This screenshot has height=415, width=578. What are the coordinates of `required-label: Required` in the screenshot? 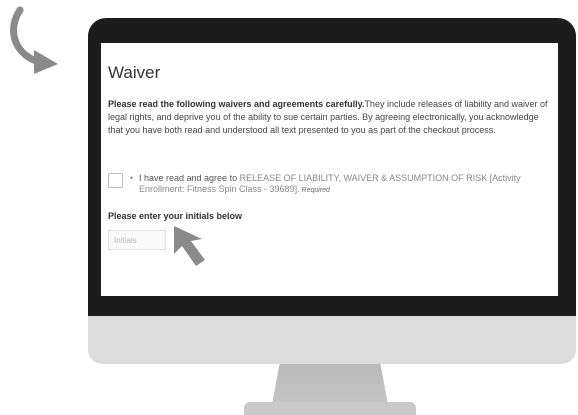 It's located at (314, 190).